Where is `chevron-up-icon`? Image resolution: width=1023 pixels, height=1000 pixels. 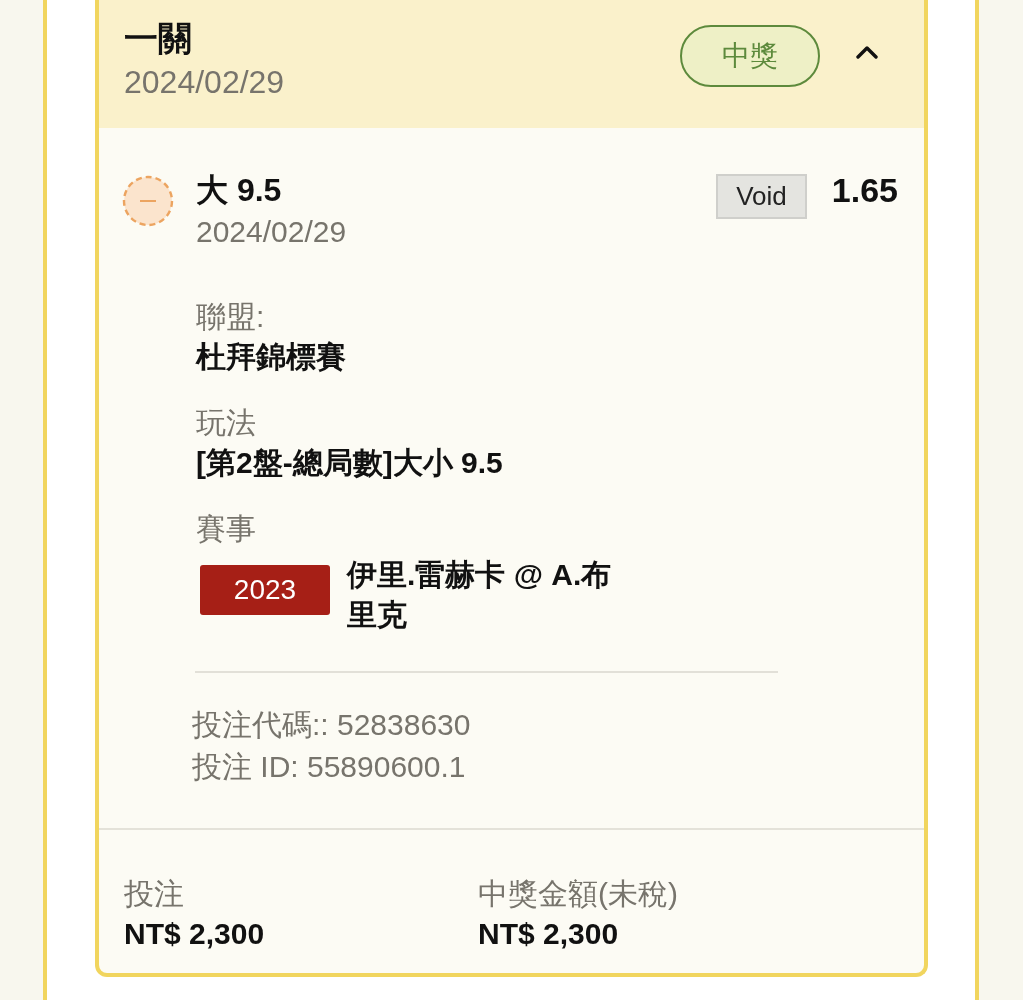 chevron-up-icon is located at coordinates (867, 52).